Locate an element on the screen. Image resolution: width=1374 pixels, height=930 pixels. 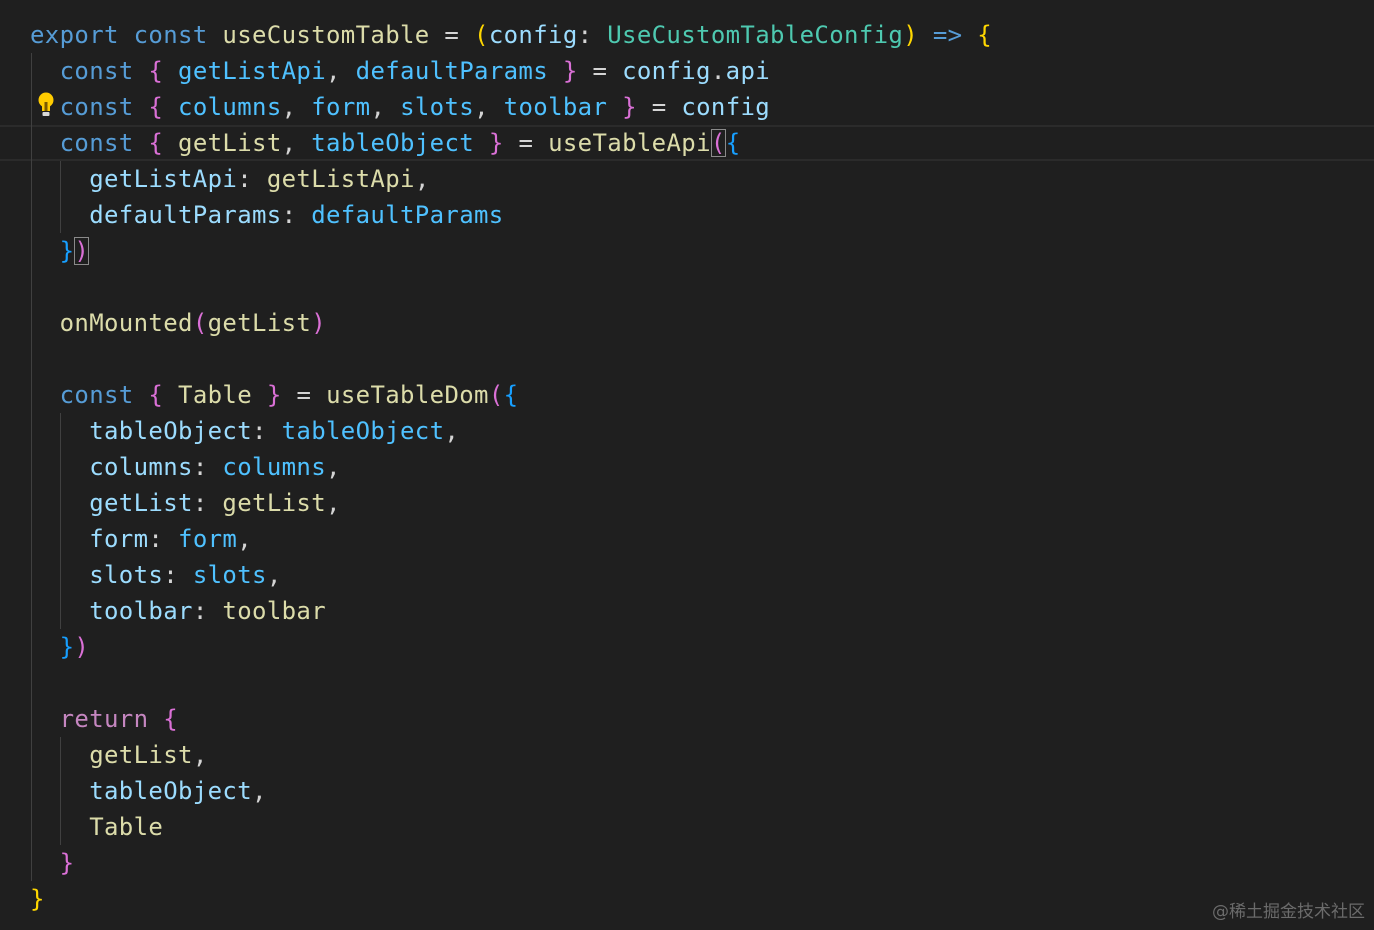
code-line-text: getListApi: getListApi, is located at coordinates (230, 179).